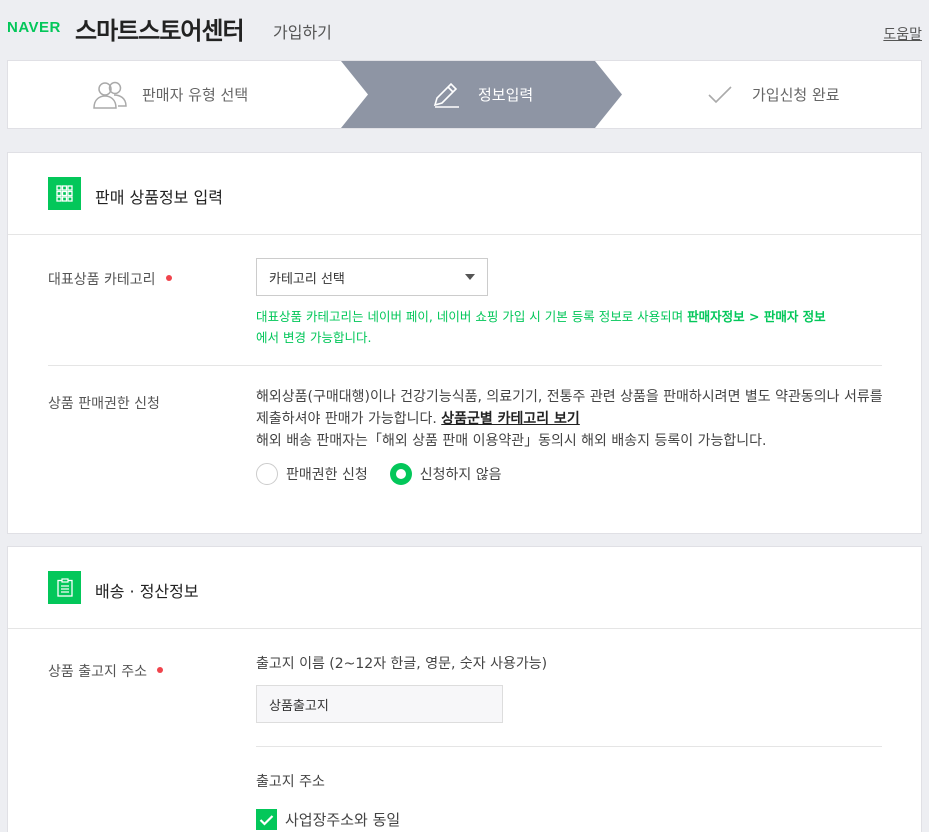 This screenshot has width=929, height=832. Describe the element at coordinates (756, 316) in the screenshot. I see `note-bold-path: 판매자정보 > 판매자 정보` at that location.